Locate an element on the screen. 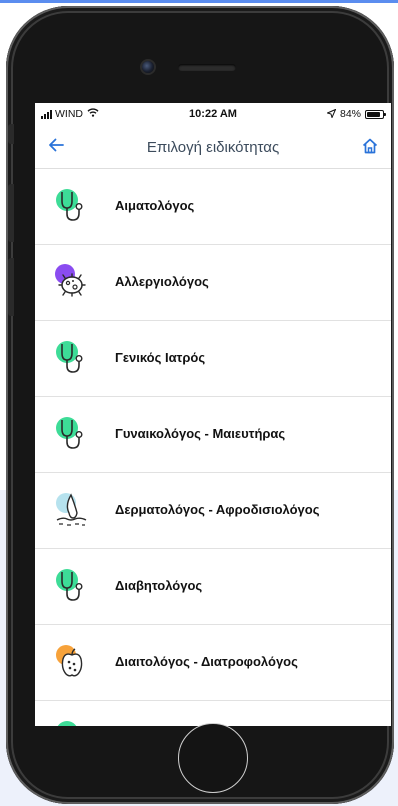 The height and width of the screenshot is (806, 398). volume-up-button is located at coordinates (11, 213).